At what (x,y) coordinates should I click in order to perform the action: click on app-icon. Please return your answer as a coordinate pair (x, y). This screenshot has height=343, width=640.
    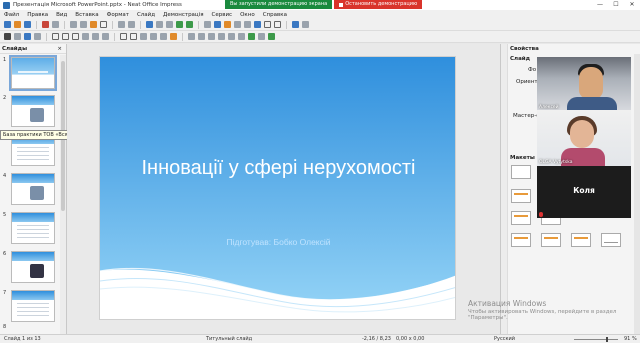
    Looking at the image, I should click on (6, 5).